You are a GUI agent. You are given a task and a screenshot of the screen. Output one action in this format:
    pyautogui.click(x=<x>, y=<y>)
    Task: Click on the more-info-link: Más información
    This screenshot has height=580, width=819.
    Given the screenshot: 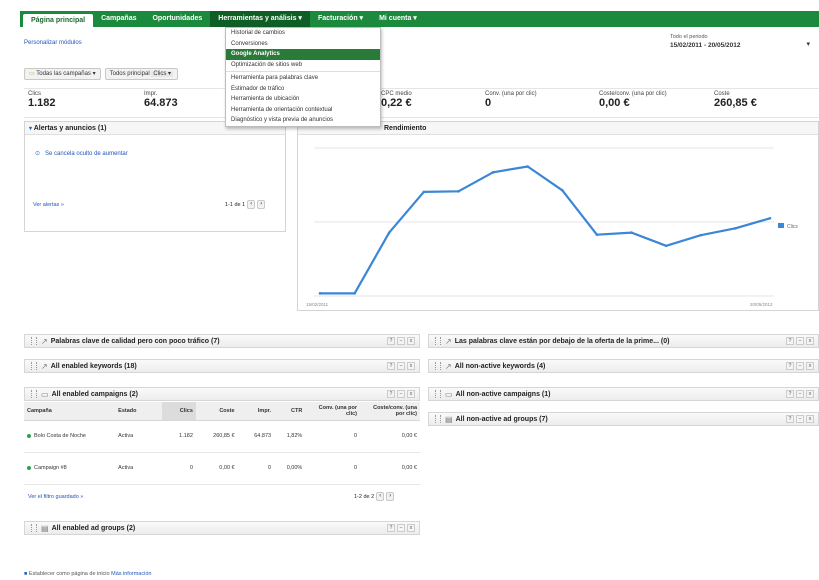 What is the action you would take?
    pyautogui.click(x=131, y=574)
    